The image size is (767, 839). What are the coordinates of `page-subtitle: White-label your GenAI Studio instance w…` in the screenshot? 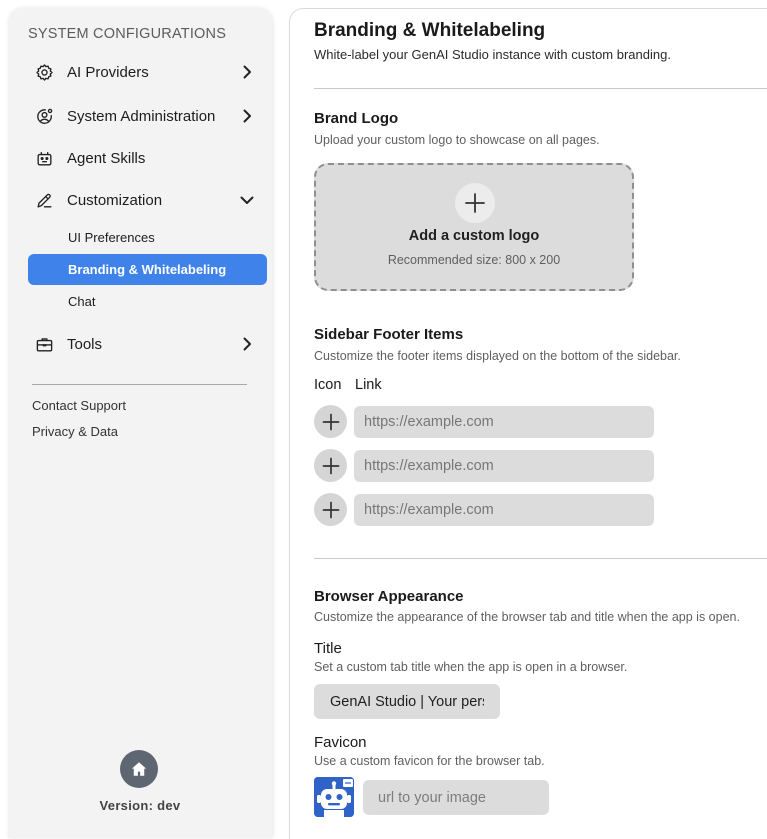 It's located at (492, 54).